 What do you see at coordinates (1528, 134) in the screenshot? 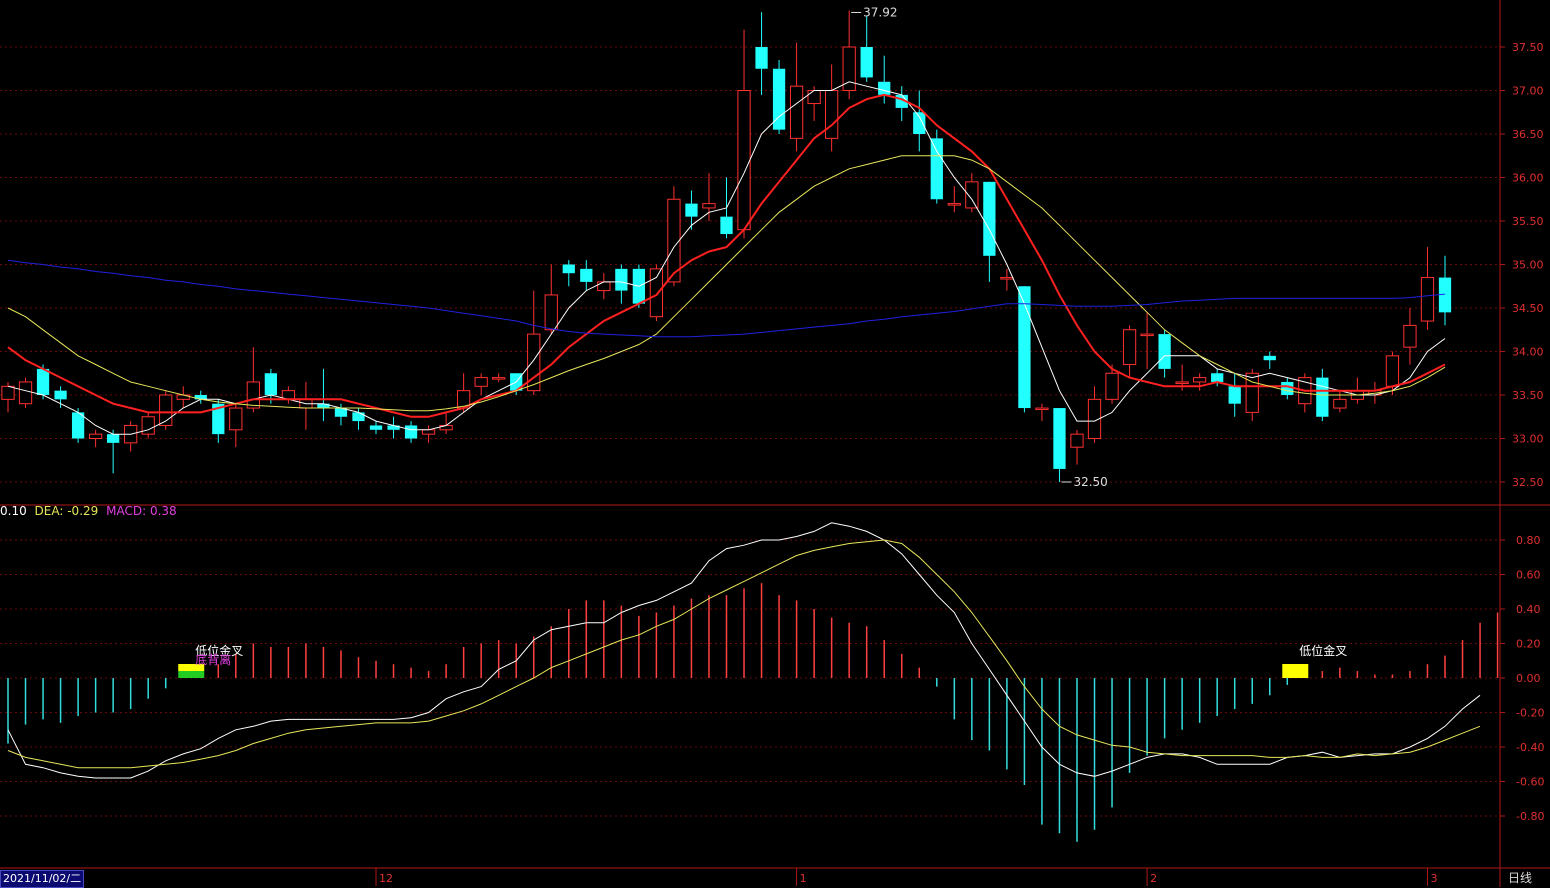
I see `price-tick-label: 36.50` at bounding box center [1528, 134].